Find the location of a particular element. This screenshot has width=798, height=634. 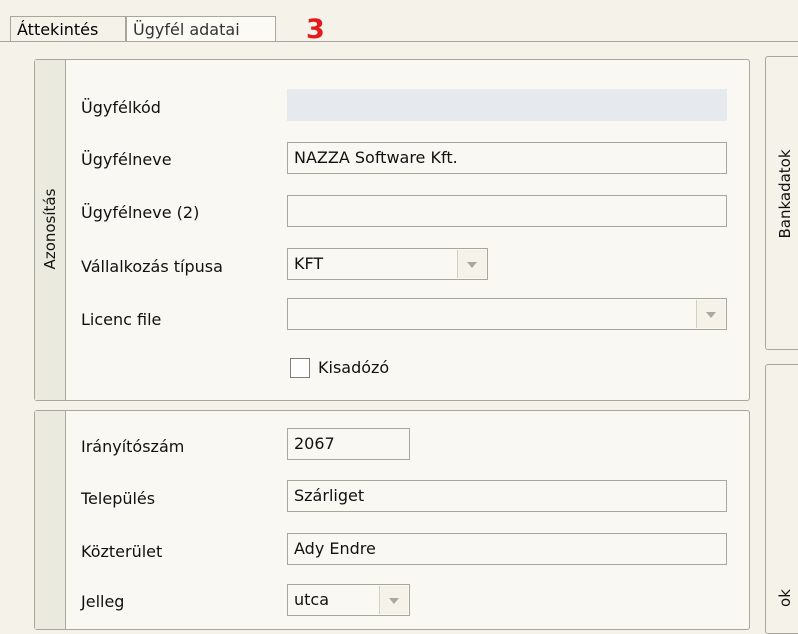

company-type-label: Vállalkozás típusa is located at coordinates (152, 266).